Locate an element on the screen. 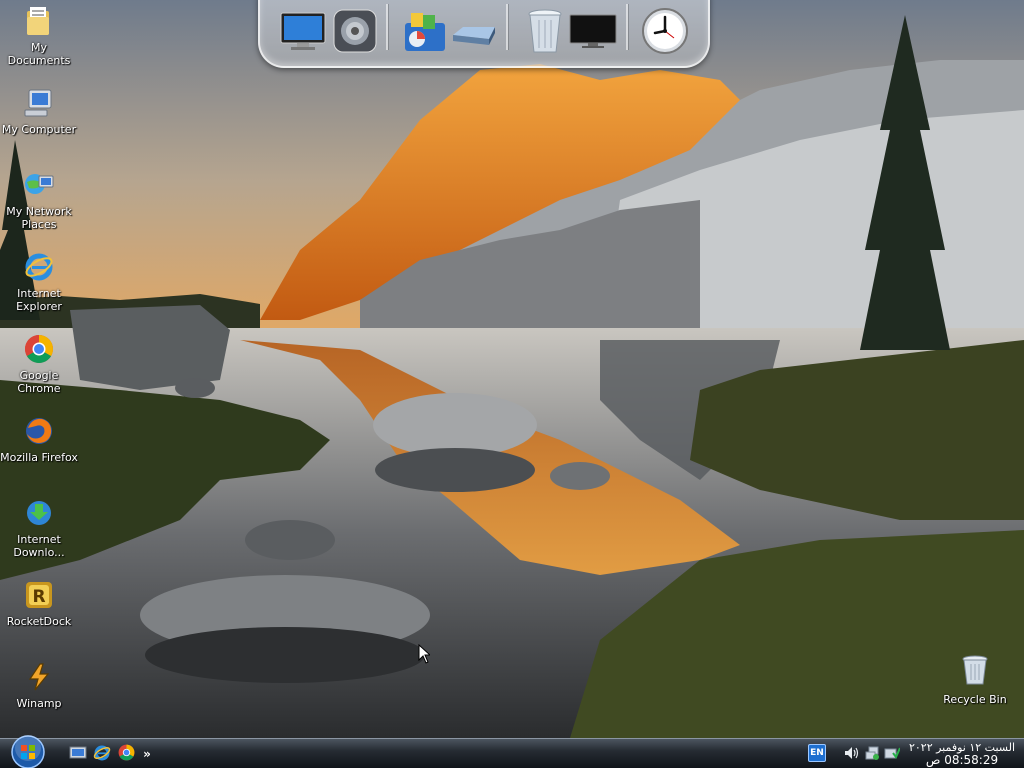  desktop-icon-mozilla-firefox: Mozilla Firefox is located at coordinates (39, 451).